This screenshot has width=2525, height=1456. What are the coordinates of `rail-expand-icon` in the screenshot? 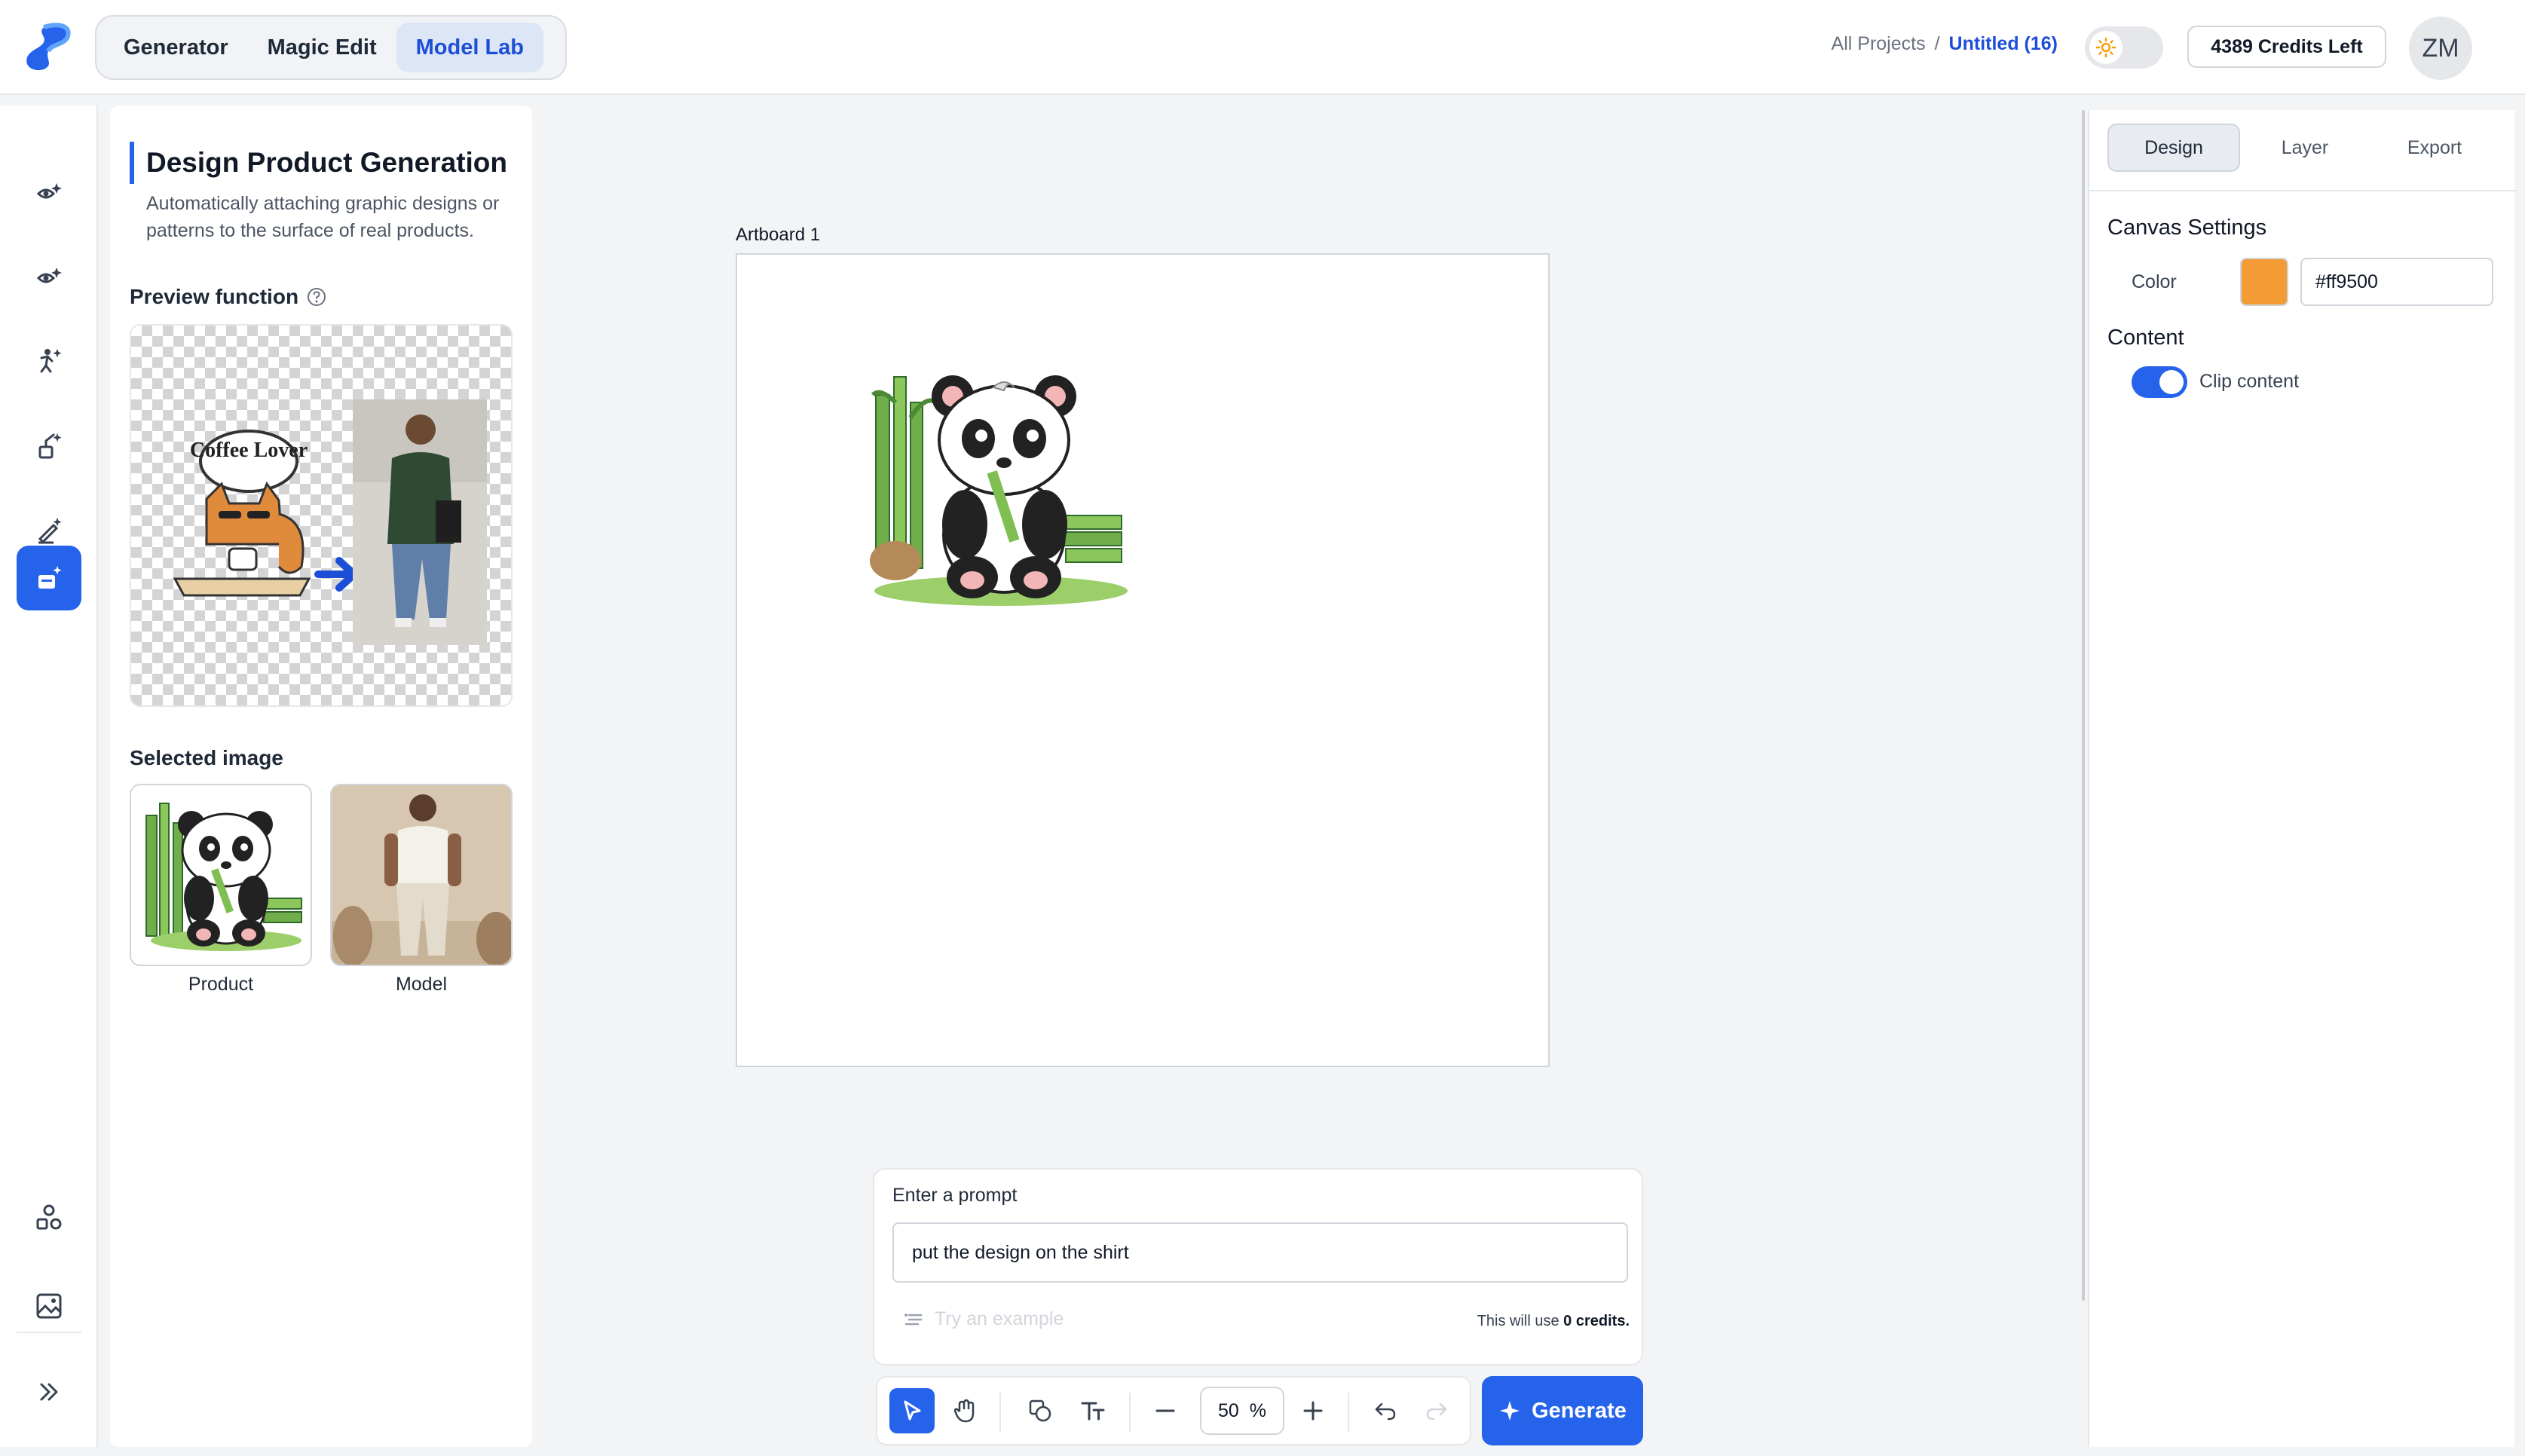 It's located at (49, 1392).